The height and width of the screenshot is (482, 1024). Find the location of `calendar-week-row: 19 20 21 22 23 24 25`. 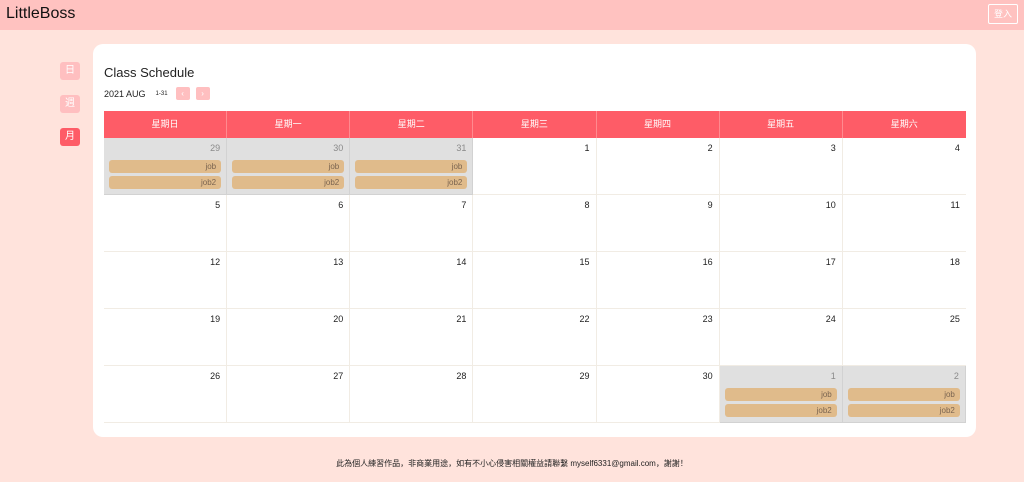

calendar-week-row: 19 20 21 22 23 24 25 is located at coordinates (535, 337).